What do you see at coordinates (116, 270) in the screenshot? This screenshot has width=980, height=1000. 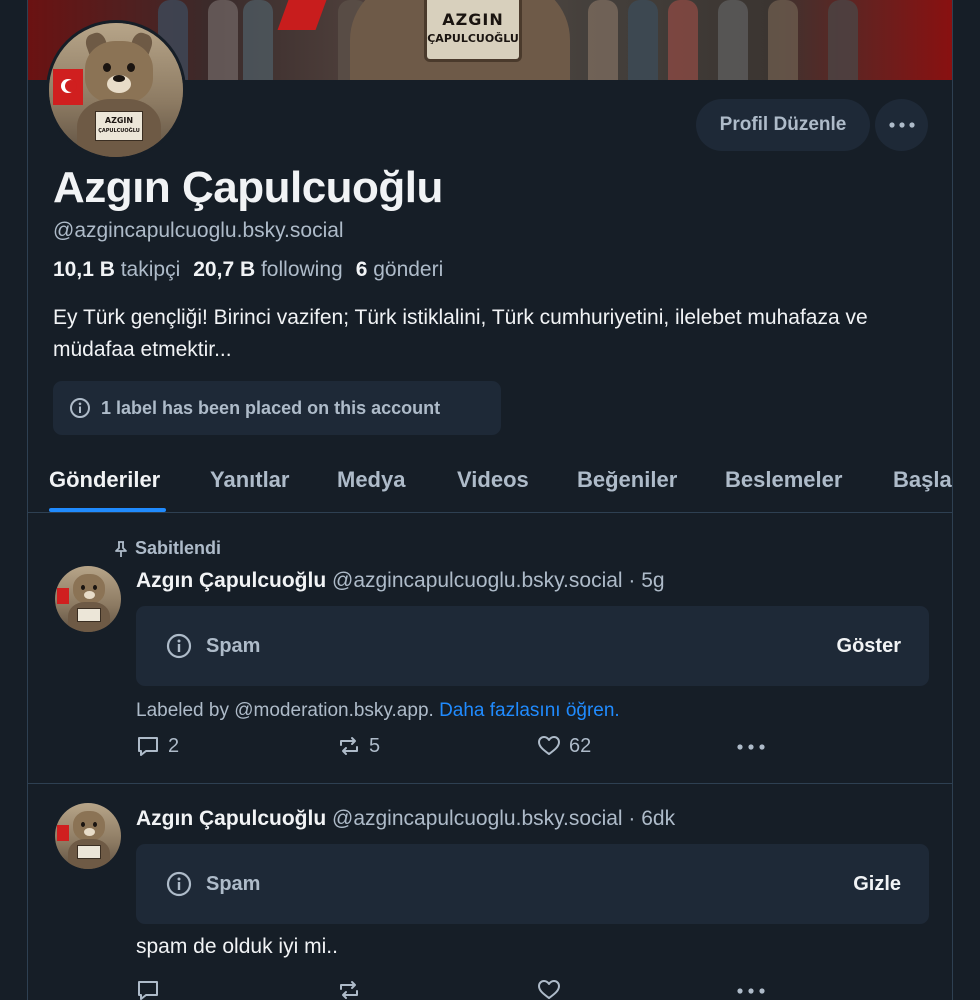 I see `followers-stat: 10,1 B takipçi` at bounding box center [116, 270].